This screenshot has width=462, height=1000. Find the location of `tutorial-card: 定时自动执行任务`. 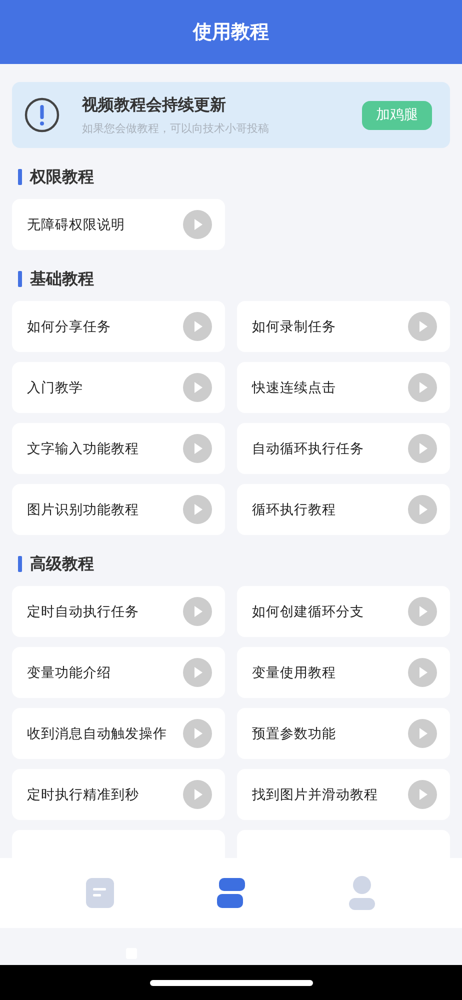

tutorial-card: 定时自动执行任务 is located at coordinates (118, 611).